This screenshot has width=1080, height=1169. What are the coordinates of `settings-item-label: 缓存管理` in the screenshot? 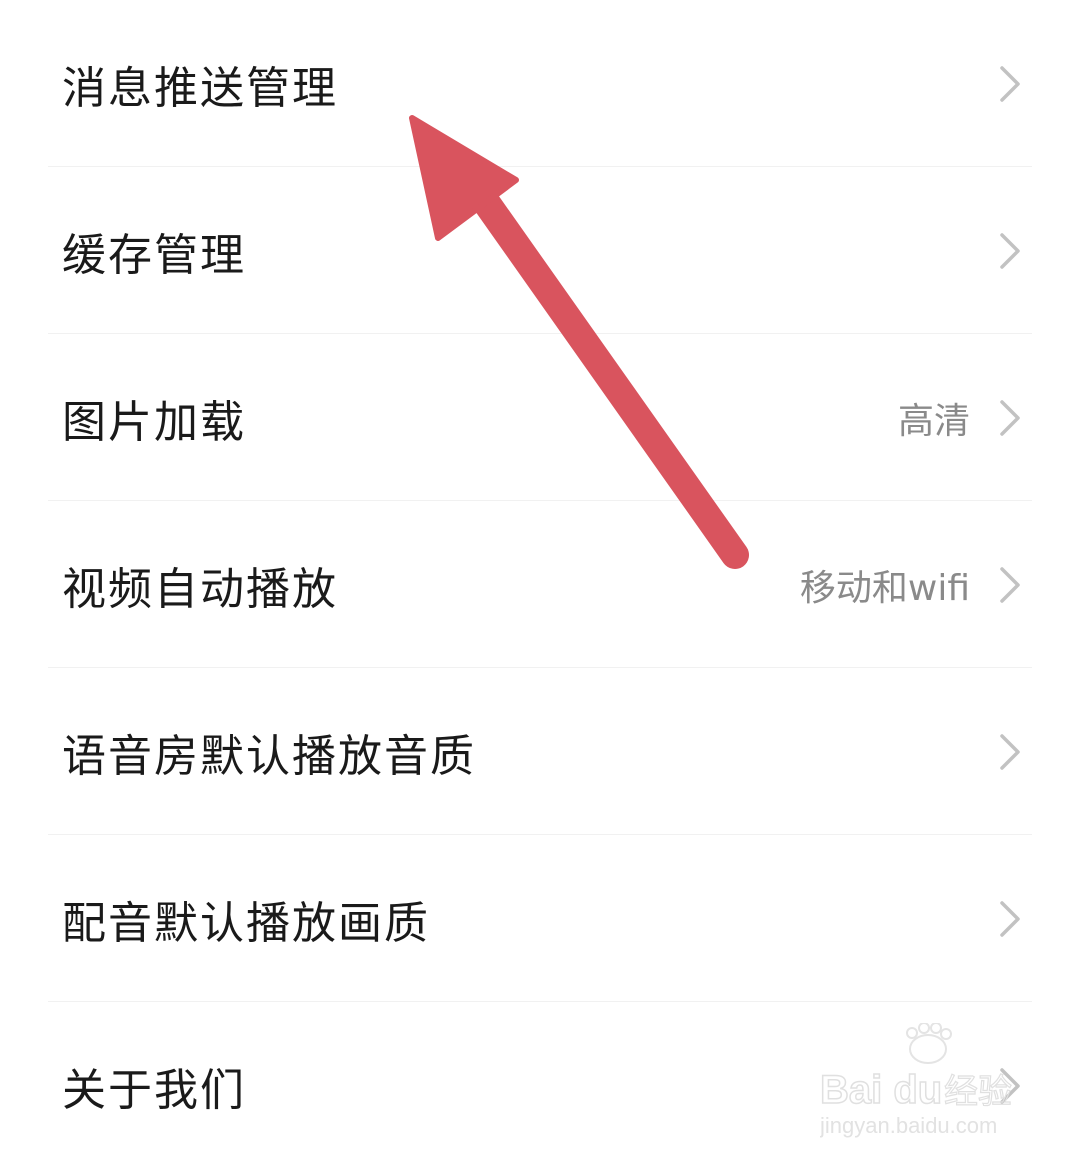 It's located at (154, 255).